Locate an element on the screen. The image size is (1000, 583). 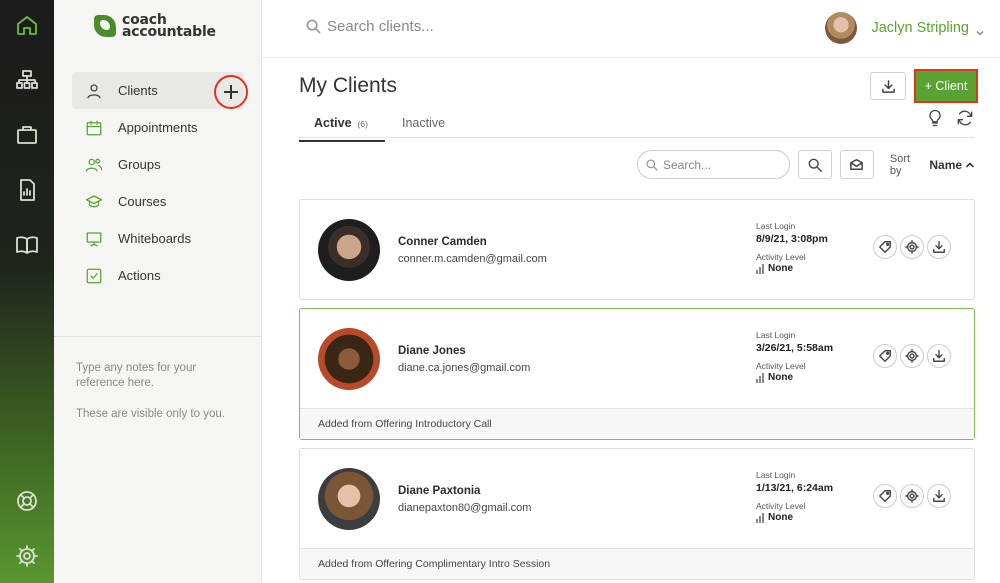
filter-search is located at coordinates (714, 164).